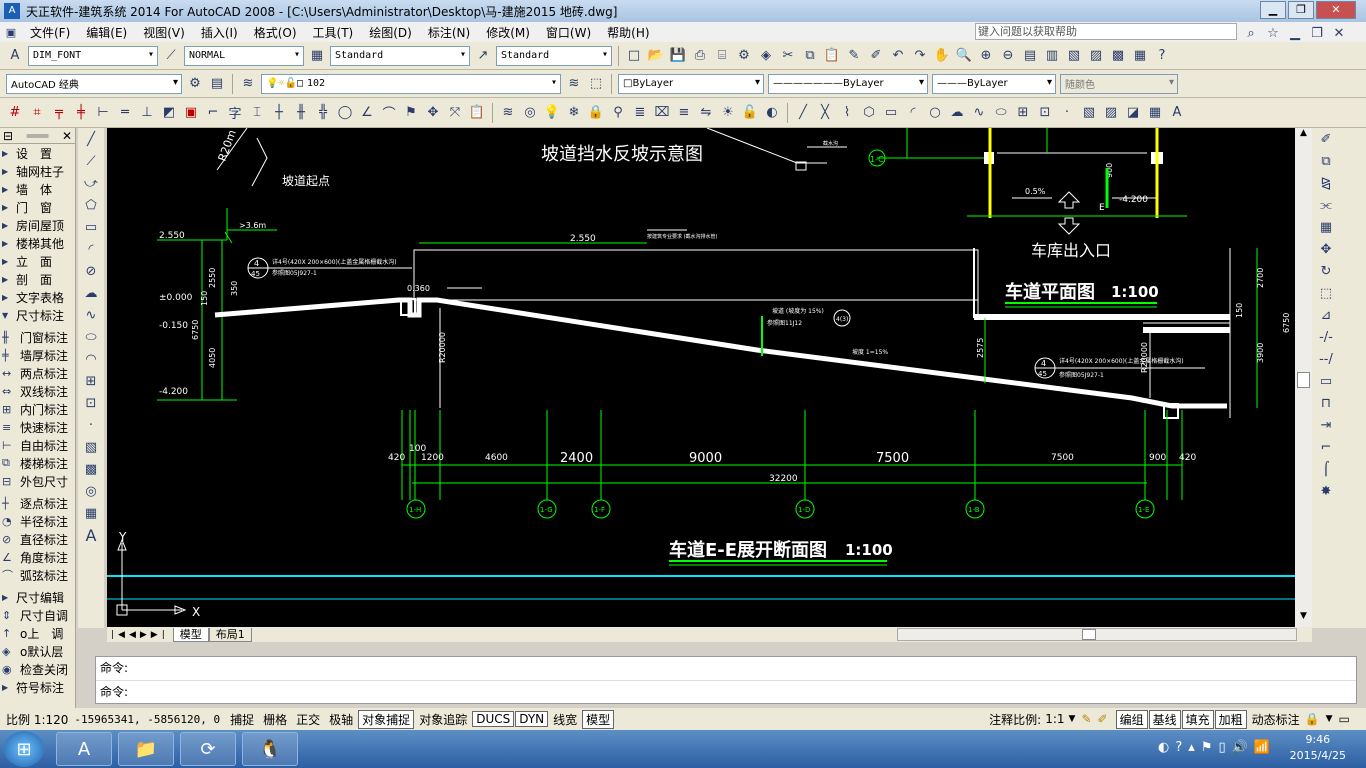 The height and width of the screenshot is (768, 1366). Describe the element at coordinates (568, 32) in the screenshot. I see `menu-window: 窗口(W)` at that location.